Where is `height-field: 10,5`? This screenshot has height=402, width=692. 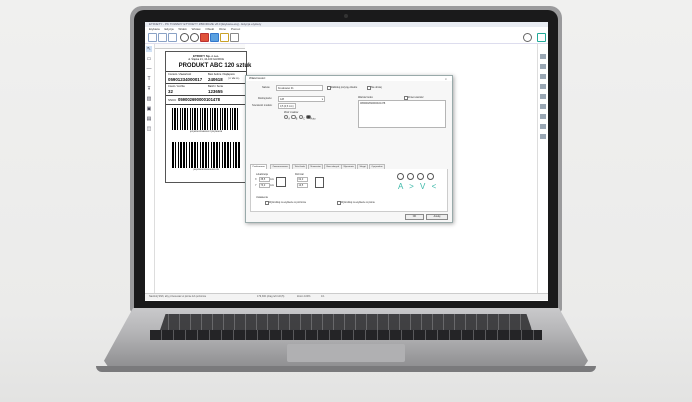 height-field: 10,5 is located at coordinates (302, 185).